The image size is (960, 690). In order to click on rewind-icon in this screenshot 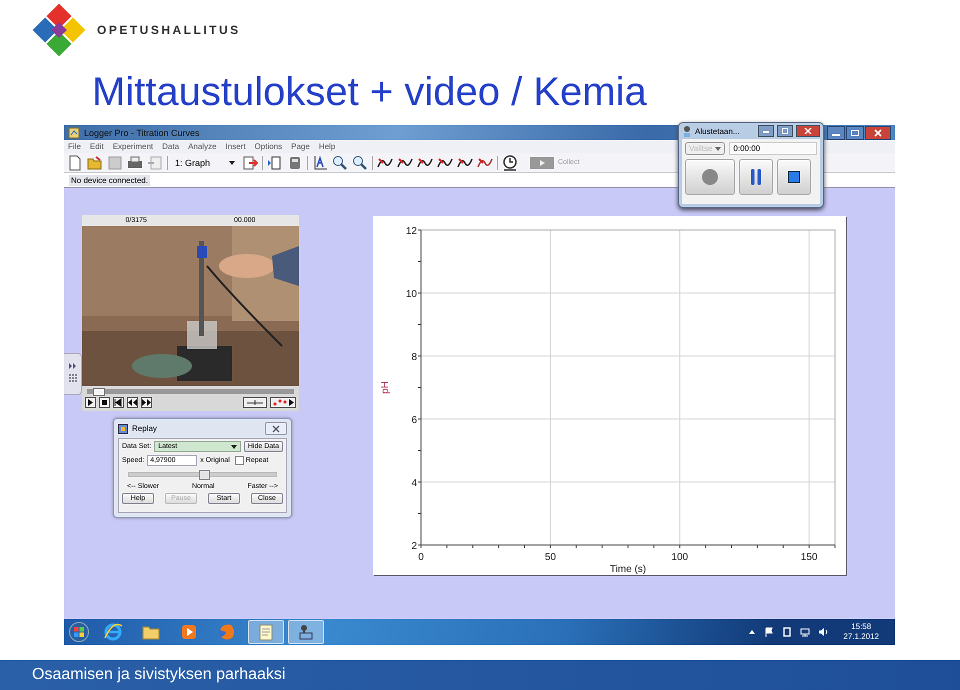, I will do `click(132, 402)`.